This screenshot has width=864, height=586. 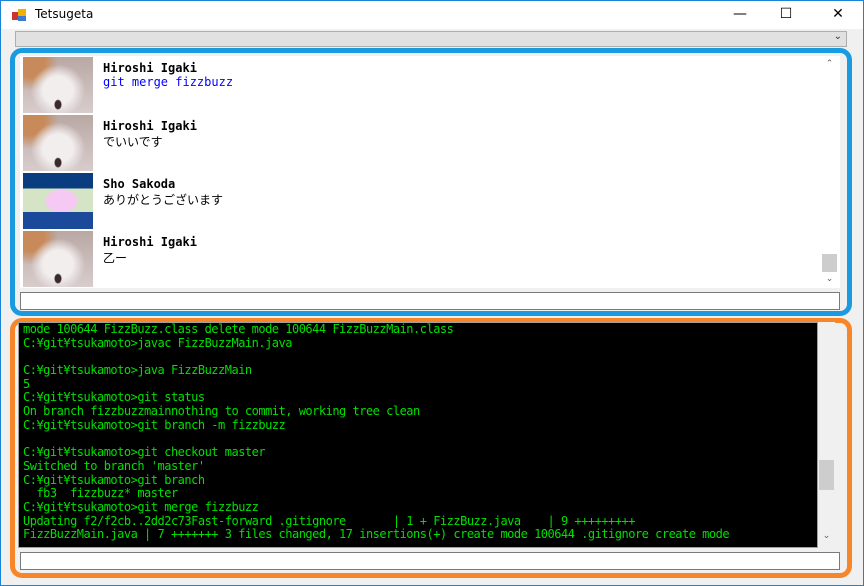 I want to click on console-line: 5, so click(x=26, y=383).